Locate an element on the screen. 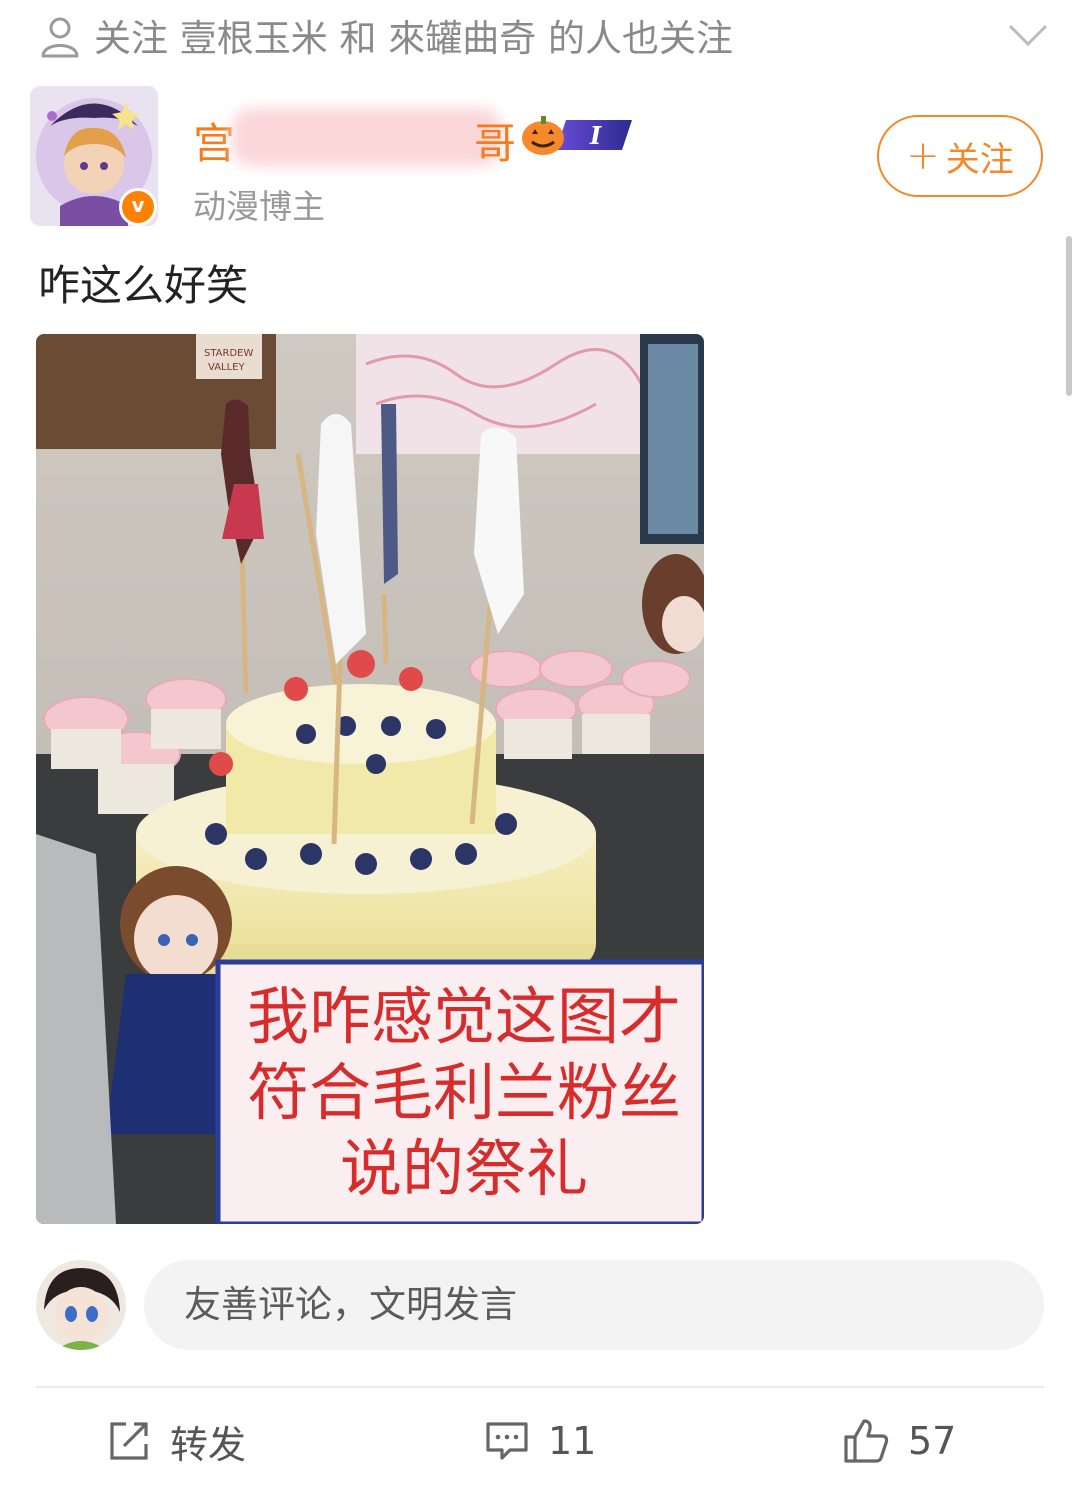  repost-label: 转发 is located at coordinates (208, 1444).